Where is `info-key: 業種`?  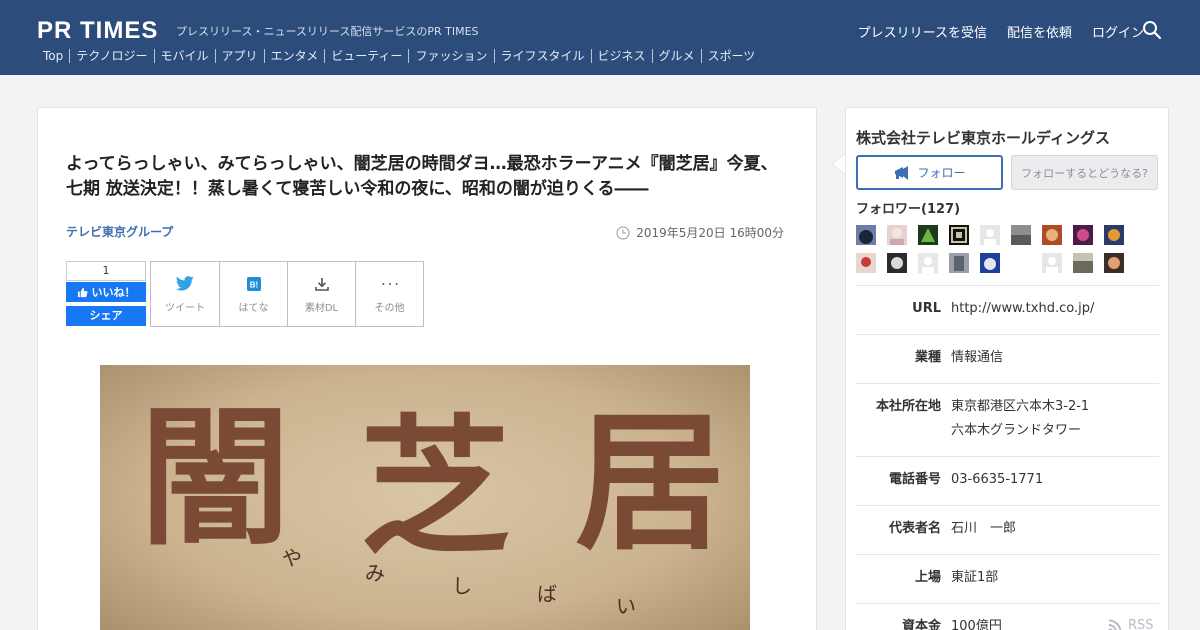 info-key: 業種 is located at coordinates (927, 357).